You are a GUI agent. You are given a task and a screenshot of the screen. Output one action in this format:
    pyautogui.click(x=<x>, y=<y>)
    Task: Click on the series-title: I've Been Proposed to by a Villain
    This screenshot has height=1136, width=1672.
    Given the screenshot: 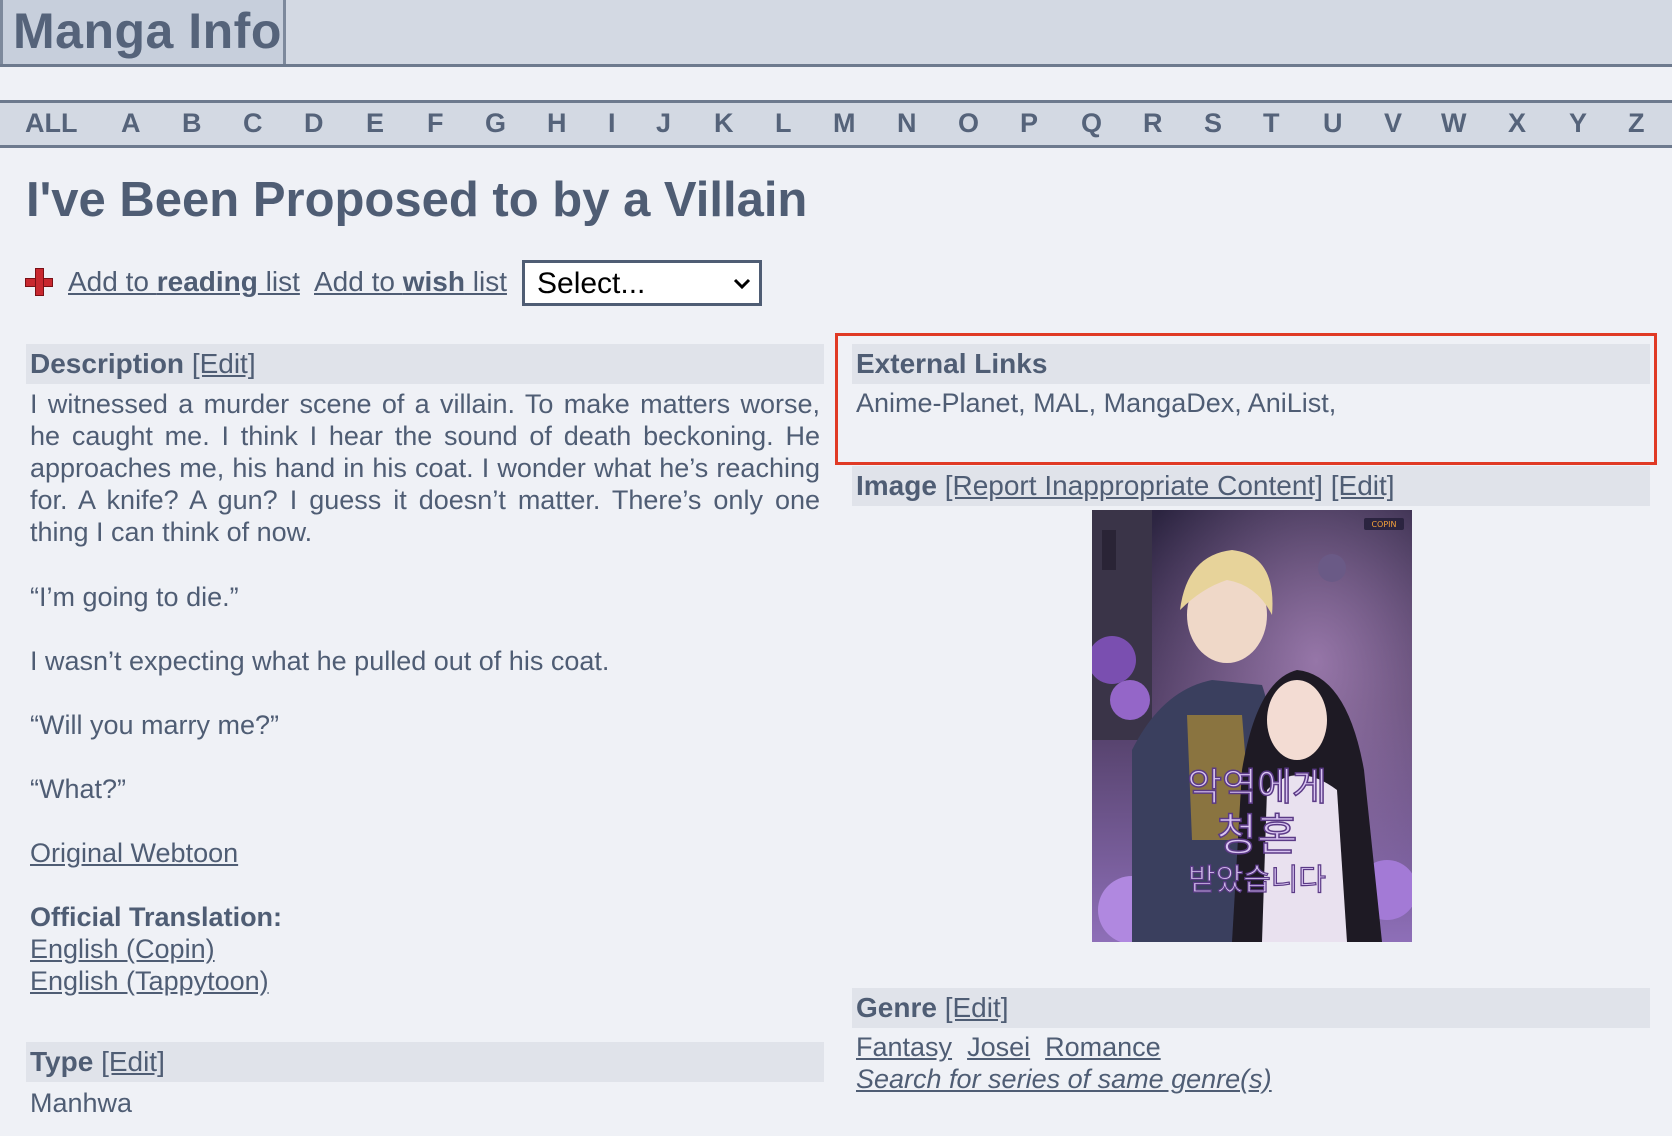 What is the action you would take?
    pyautogui.click(x=417, y=200)
    